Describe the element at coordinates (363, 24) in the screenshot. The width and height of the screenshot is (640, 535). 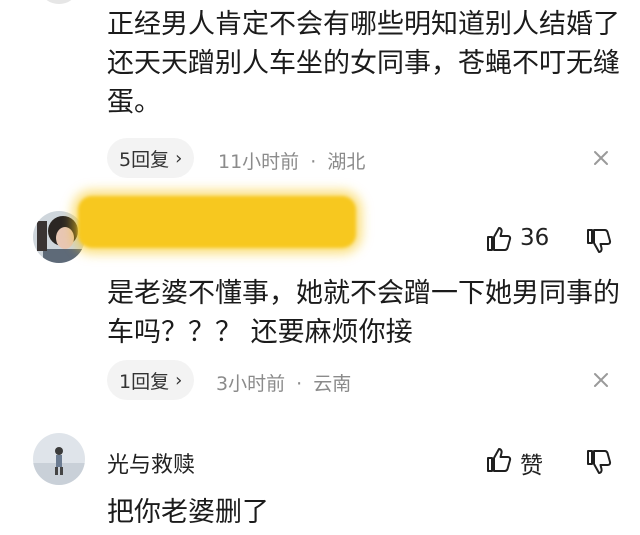
I see `comment-text-line: 正经男人肯定不会有哪些明知道别人结婚了` at that location.